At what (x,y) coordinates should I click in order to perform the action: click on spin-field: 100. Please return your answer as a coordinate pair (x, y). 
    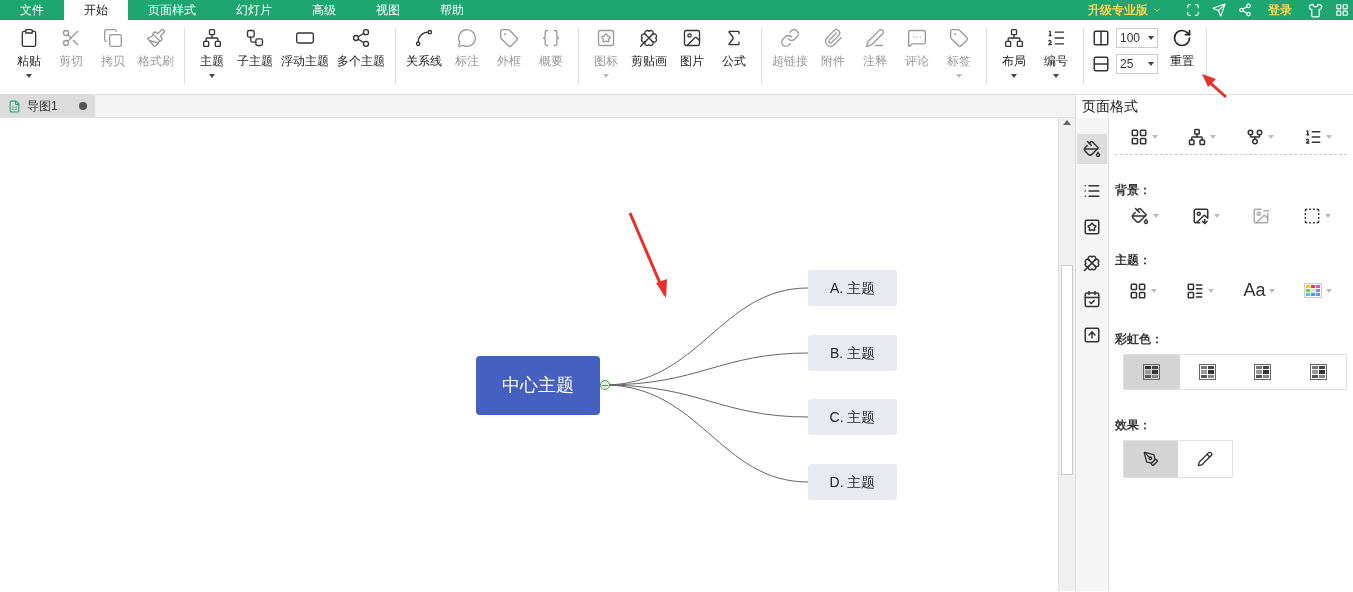
    Looking at the image, I should click on (1137, 38).